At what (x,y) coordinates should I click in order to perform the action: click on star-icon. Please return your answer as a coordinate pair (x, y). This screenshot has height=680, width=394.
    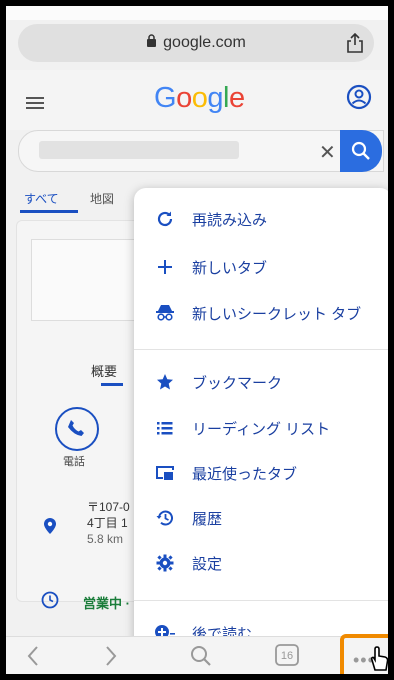
    Looking at the image, I should click on (165, 382).